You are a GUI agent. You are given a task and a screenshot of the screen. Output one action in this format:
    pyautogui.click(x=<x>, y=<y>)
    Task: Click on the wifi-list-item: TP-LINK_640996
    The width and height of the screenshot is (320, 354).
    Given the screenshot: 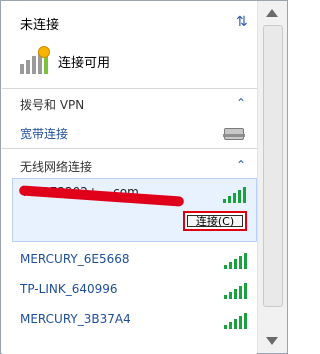 What is the action you would take?
    pyautogui.click(x=69, y=289)
    